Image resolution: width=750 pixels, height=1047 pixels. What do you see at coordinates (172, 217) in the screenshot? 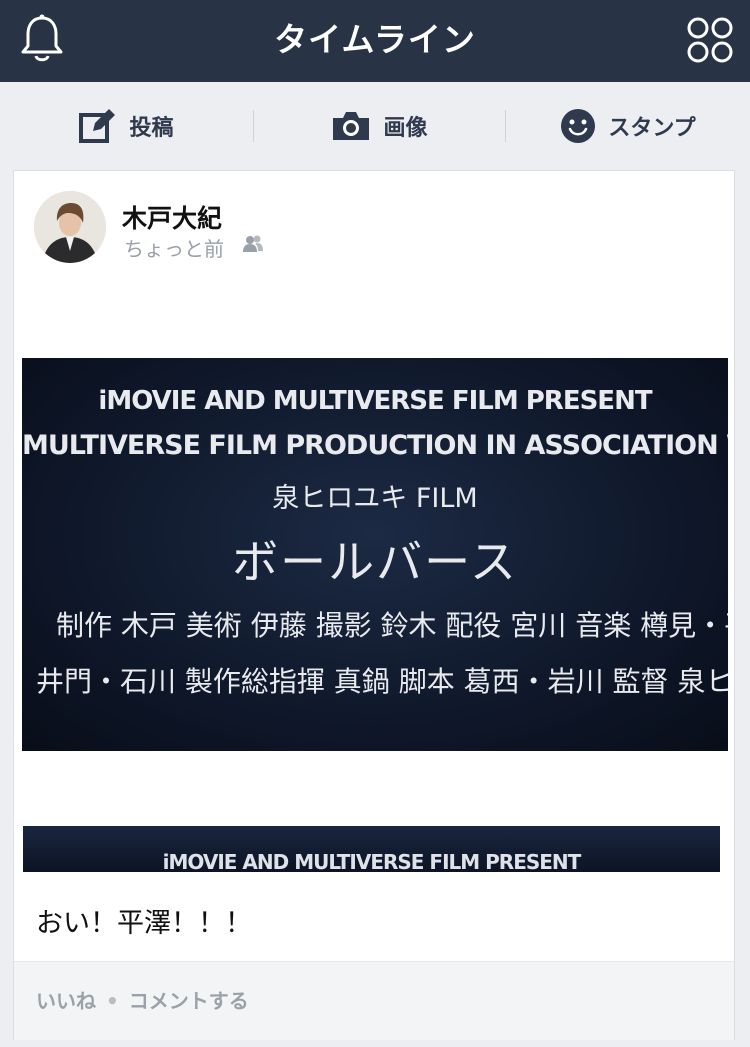
I see `author-name: 木戸大紀` at bounding box center [172, 217].